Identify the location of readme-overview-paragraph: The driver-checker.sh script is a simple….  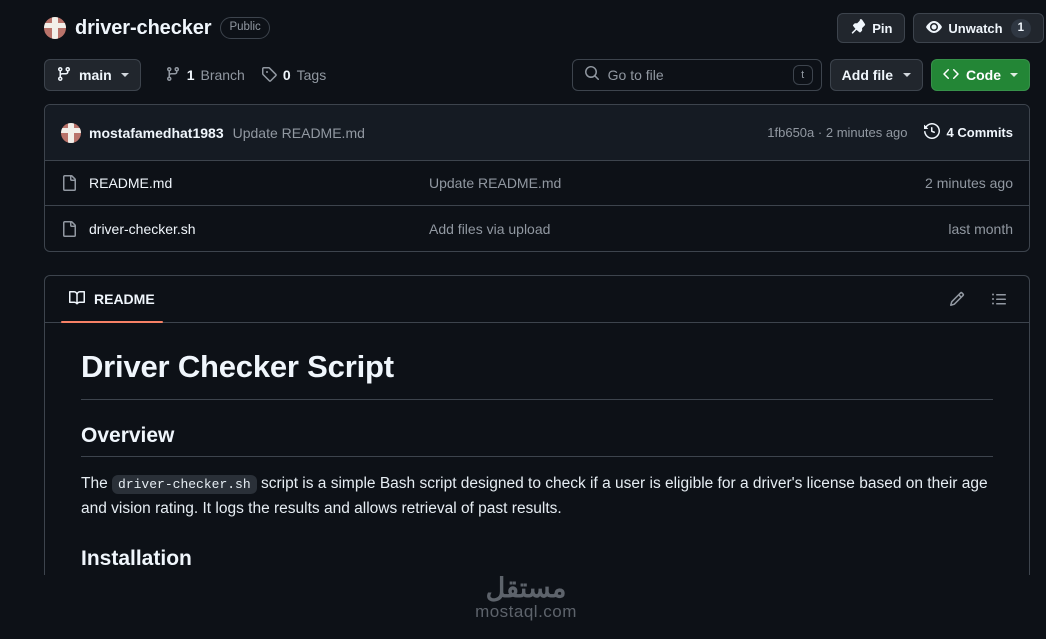
(537, 496).